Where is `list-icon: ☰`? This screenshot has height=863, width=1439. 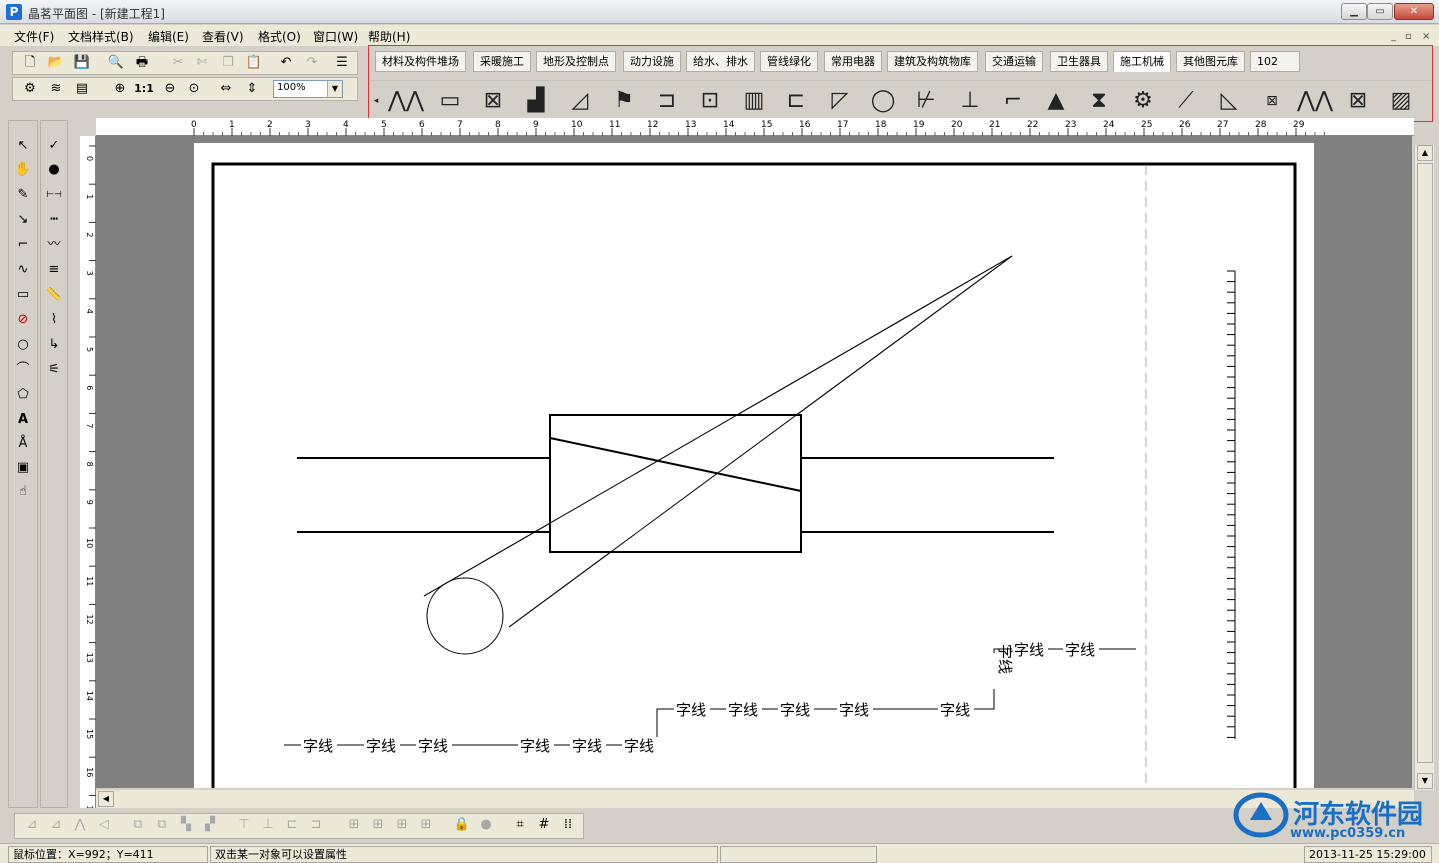 list-icon: ☰ is located at coordinates (342, 63).